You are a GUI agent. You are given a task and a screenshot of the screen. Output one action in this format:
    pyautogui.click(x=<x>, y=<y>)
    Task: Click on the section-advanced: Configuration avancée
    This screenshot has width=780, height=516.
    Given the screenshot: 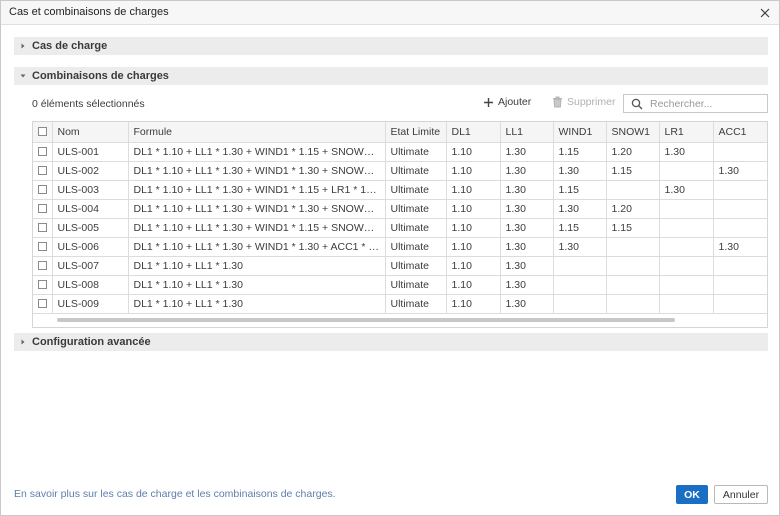 What is the action you would take?
    pyautogui.click(x=391, y=342)
    